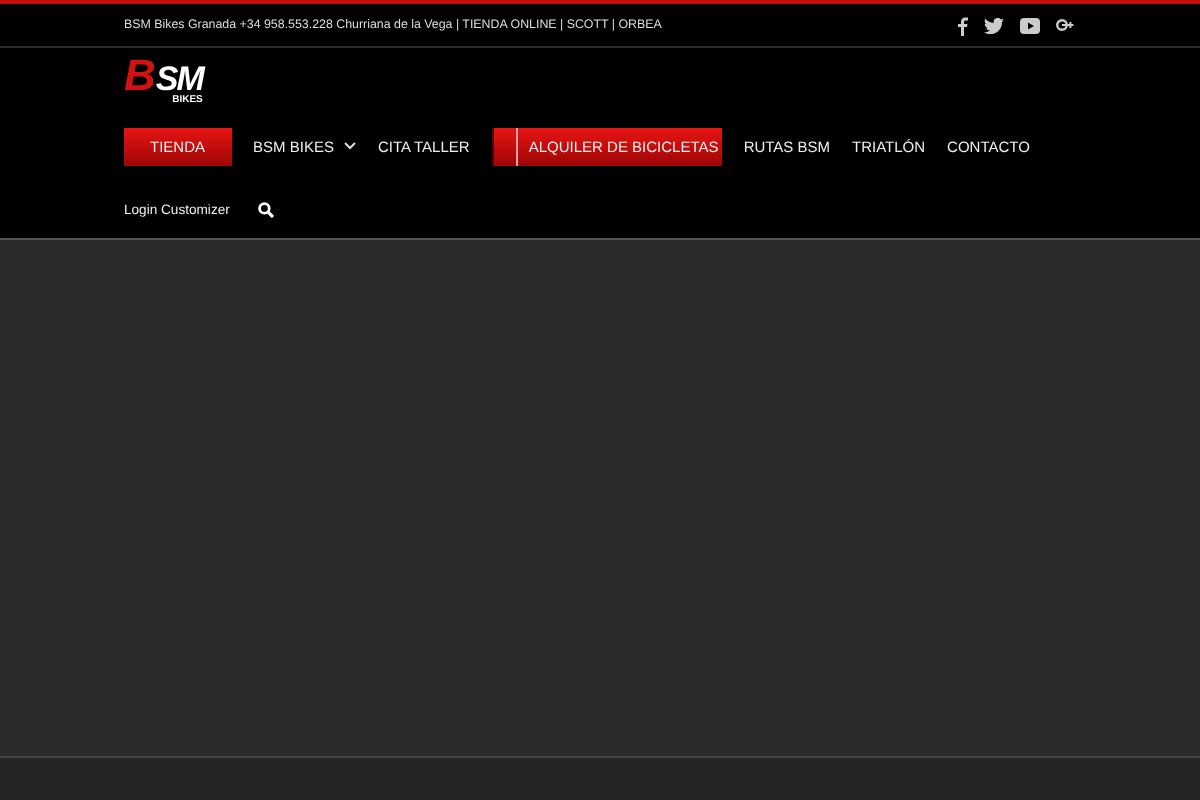 This screenshot has width=1200, height=800. What do you see at coordinates (962, 25) in the screenshot?
I see `facebook-icon` at bounding box center [962, 25].